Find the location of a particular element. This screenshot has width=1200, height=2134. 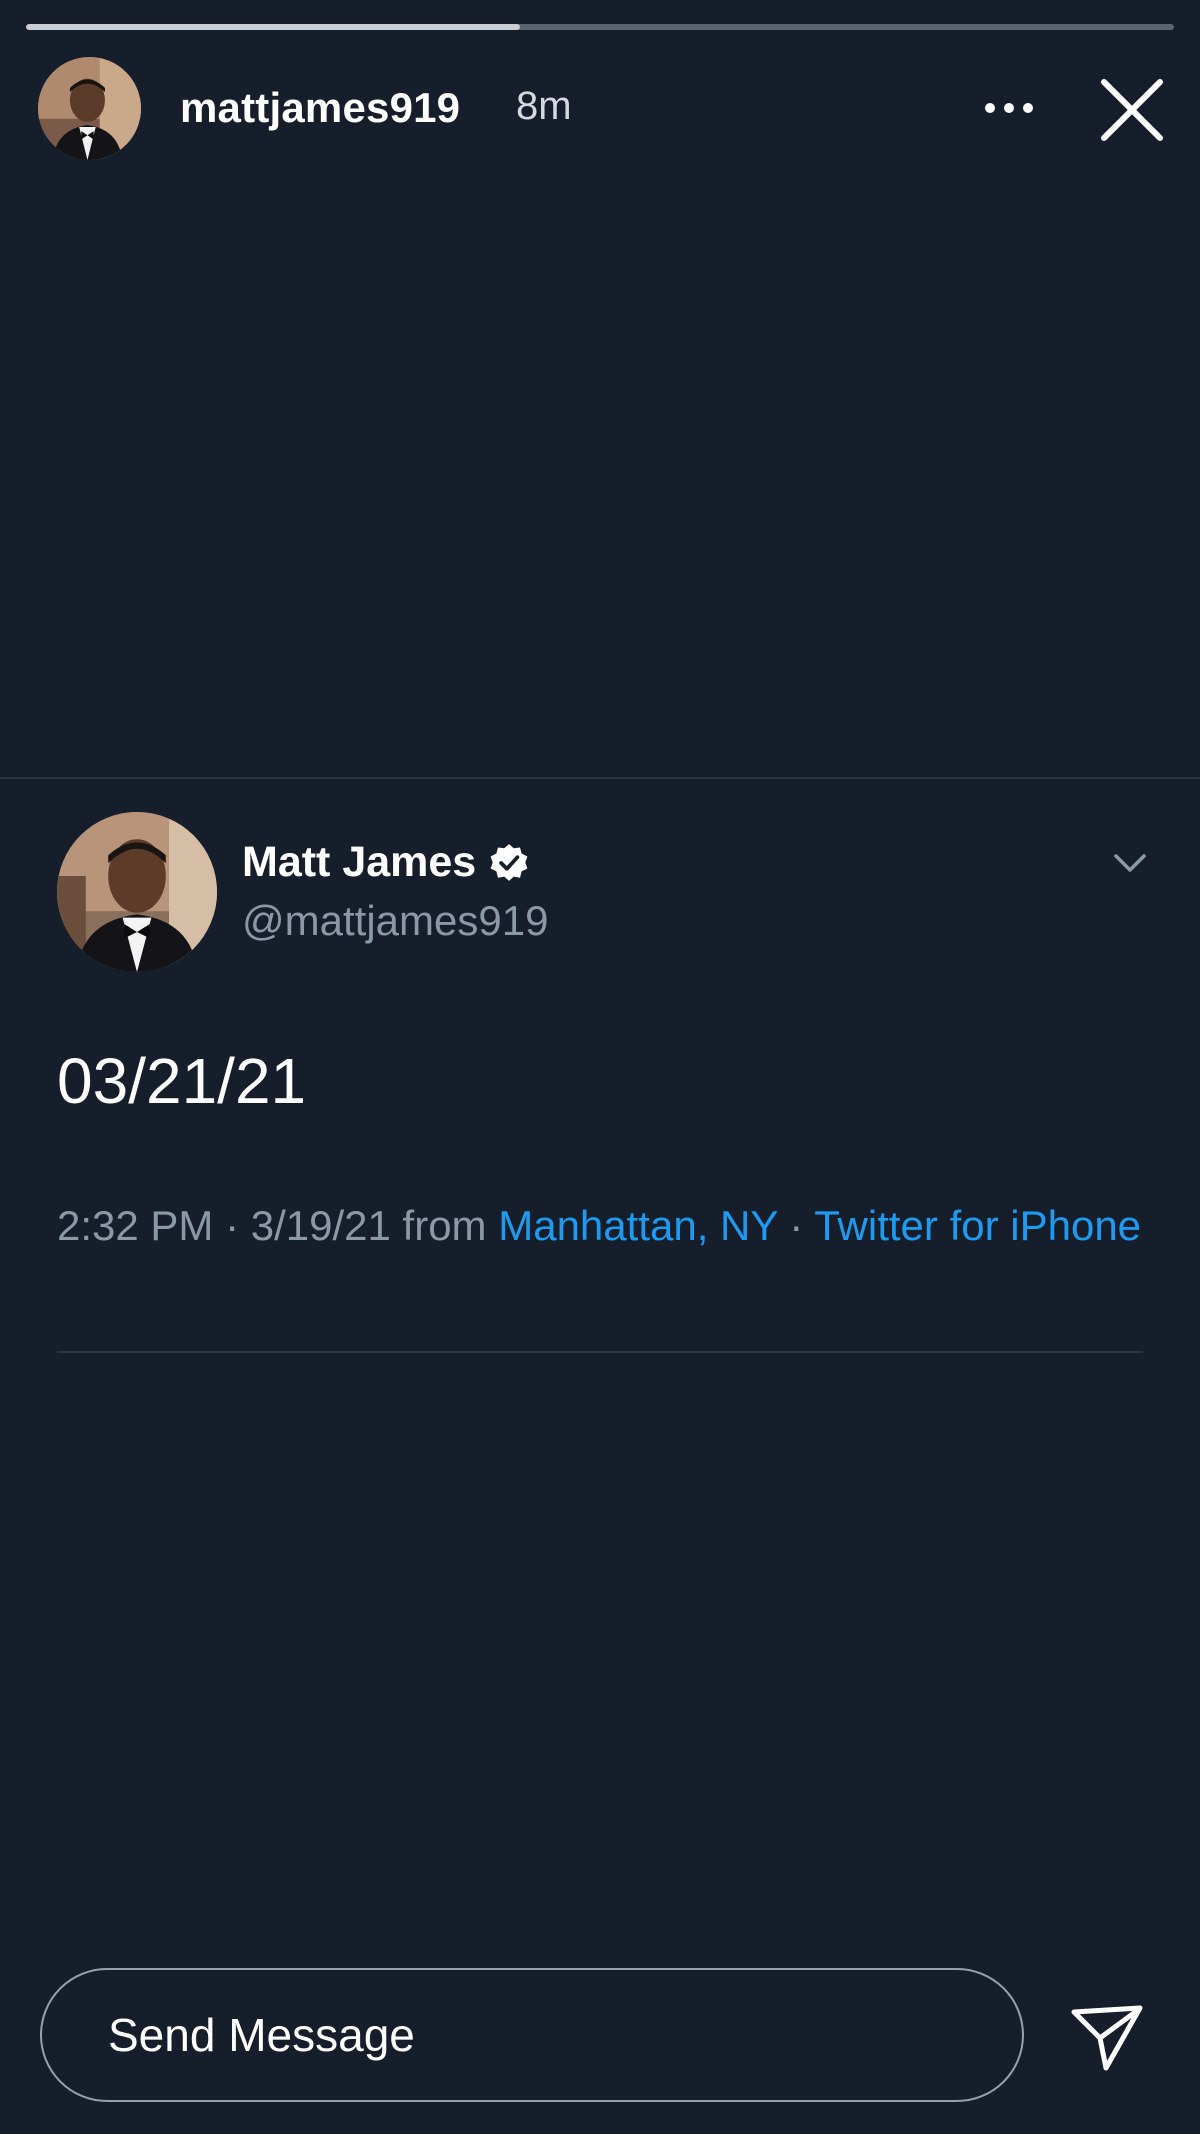

more-options-button is located at coordinates (1009, 108).